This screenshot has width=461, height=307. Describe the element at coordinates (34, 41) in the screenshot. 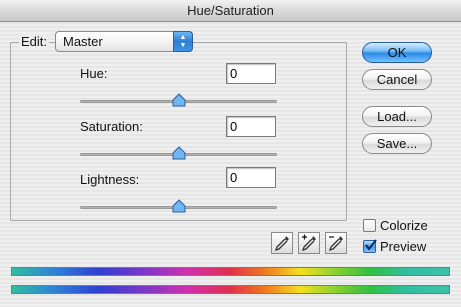

I see `edit-label: Edit:` at that location.